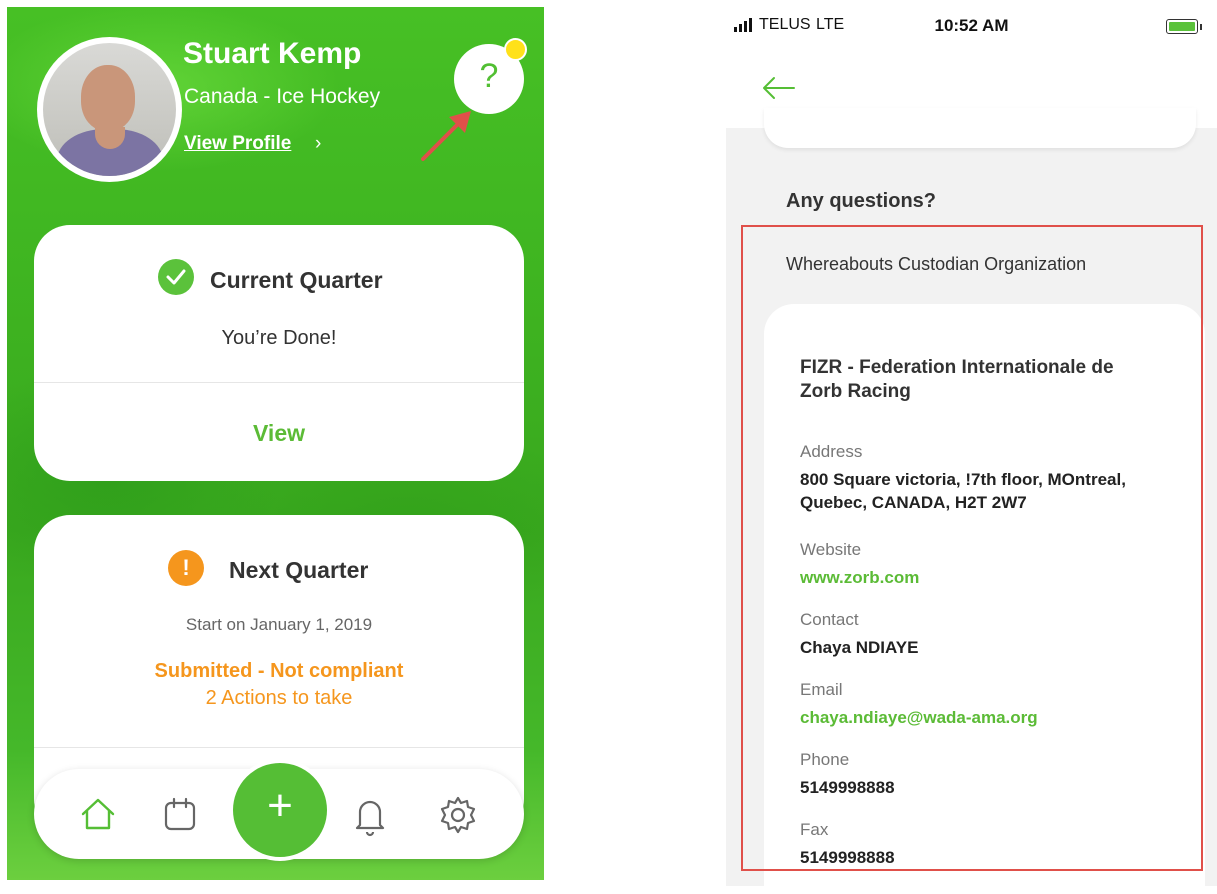  What do you see at coordinates (279, 698) in the screenshot?
I see `actions-count: 2 Actions to take` at bounding box center [279, 698].